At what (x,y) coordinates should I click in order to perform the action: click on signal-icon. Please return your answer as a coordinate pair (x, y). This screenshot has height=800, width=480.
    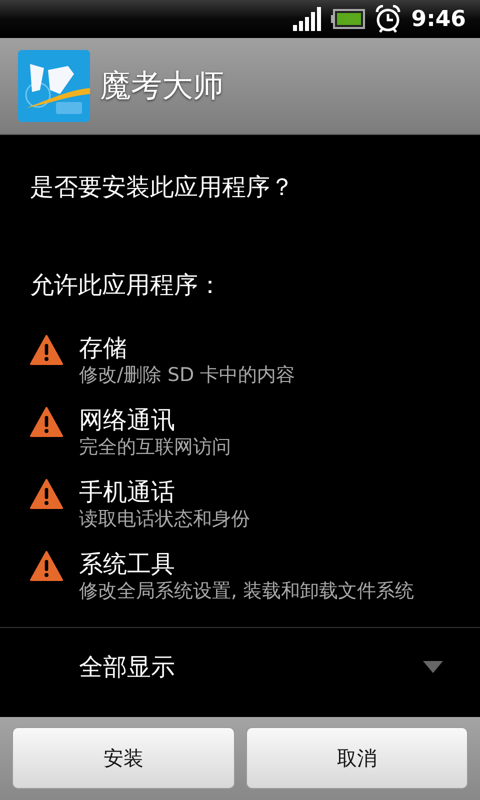
    Looking at the image, I should click on (307, 19).